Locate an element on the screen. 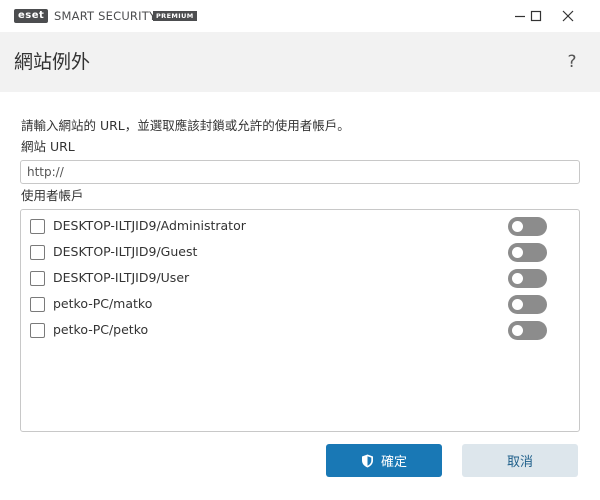  help-icon: ? is located at coordinates (572, 62).